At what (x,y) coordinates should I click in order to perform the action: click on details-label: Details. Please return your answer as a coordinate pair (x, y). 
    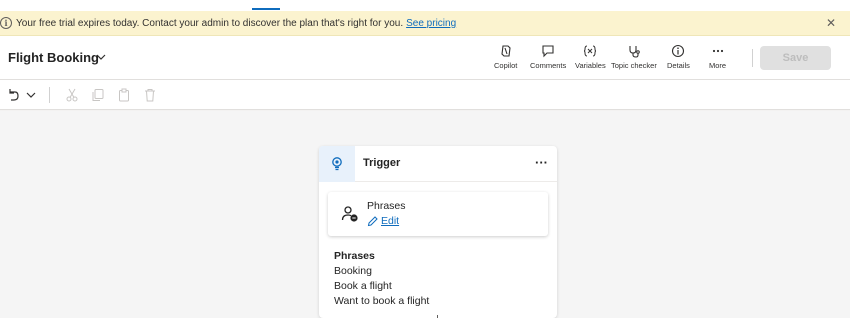
    Looking at the image, I should click on (678, 65).